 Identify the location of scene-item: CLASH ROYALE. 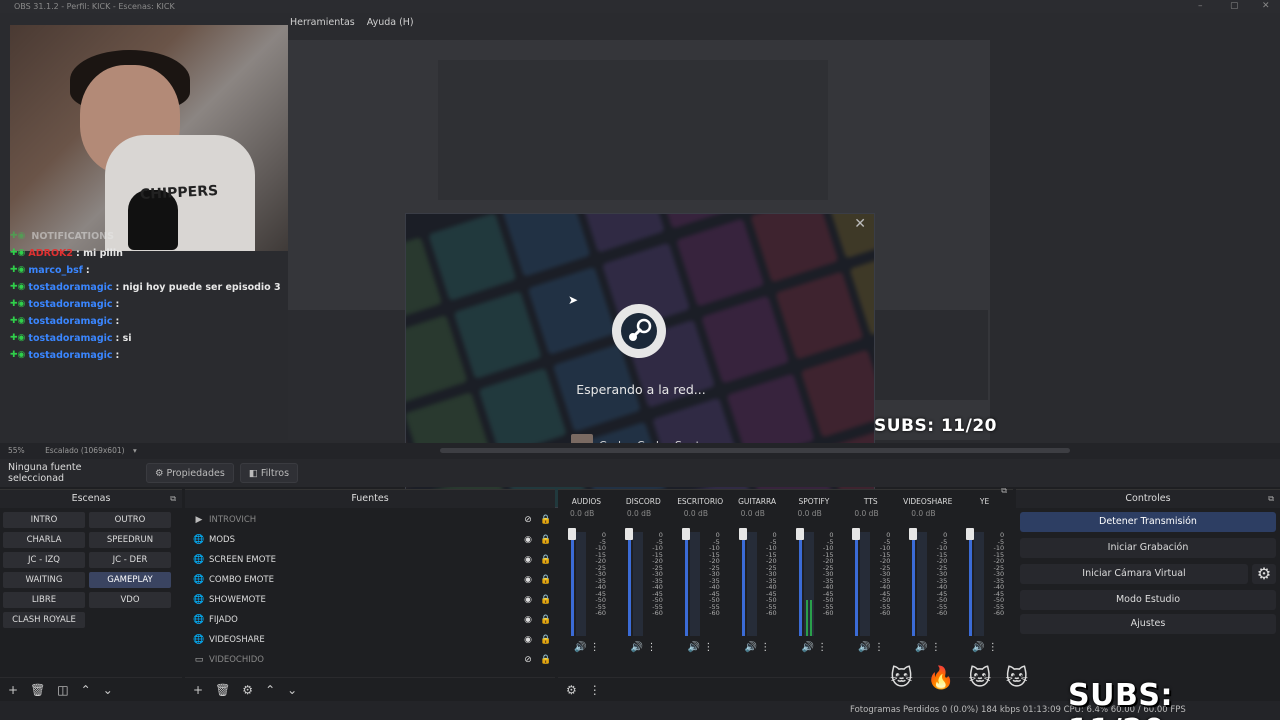
(44, 620).